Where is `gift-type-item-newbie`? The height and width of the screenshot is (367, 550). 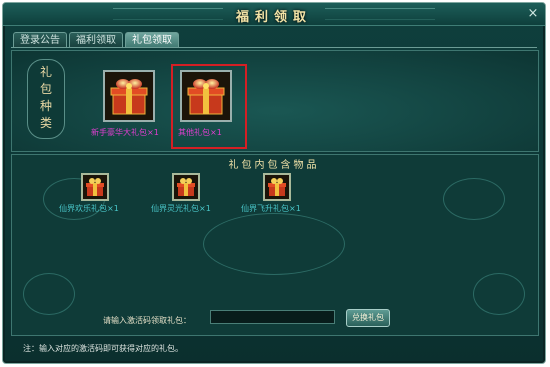 gift-type-item-newbie is located at coordinates (129, 96).